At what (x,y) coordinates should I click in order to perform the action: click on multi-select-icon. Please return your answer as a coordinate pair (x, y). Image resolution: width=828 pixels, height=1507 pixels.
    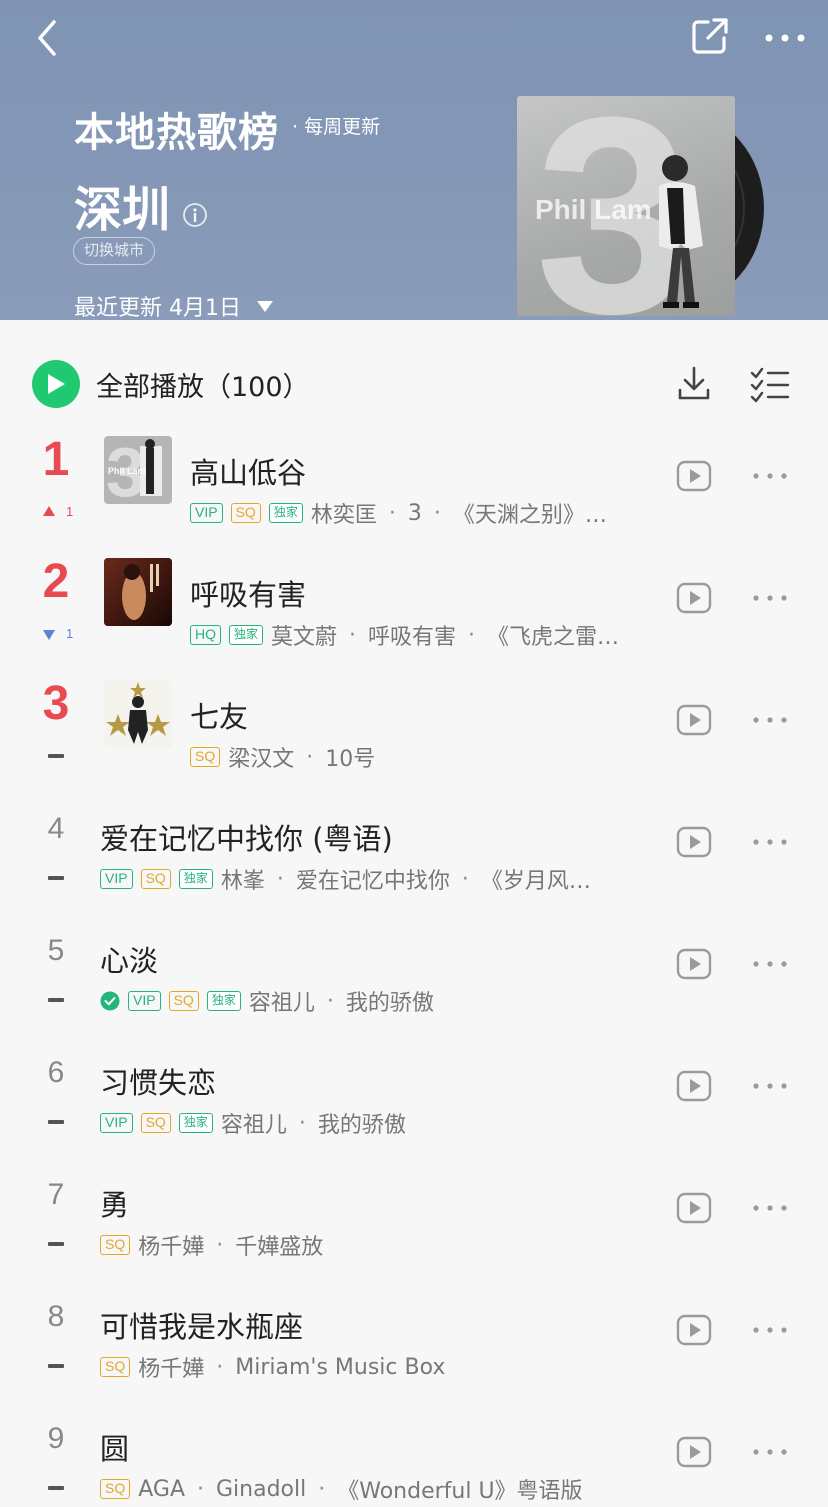
    Looking at the image, I should click on (770, 385).